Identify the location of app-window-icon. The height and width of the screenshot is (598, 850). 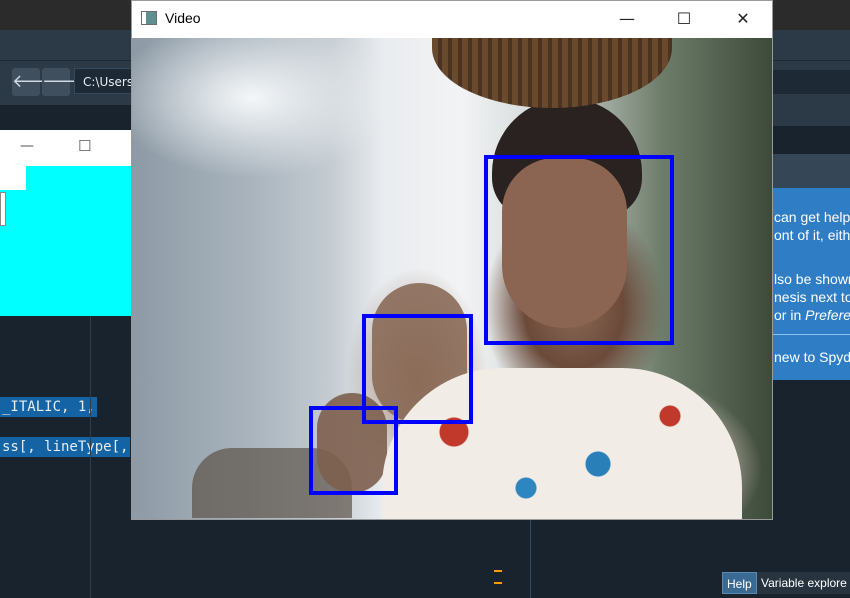
(149, 18).